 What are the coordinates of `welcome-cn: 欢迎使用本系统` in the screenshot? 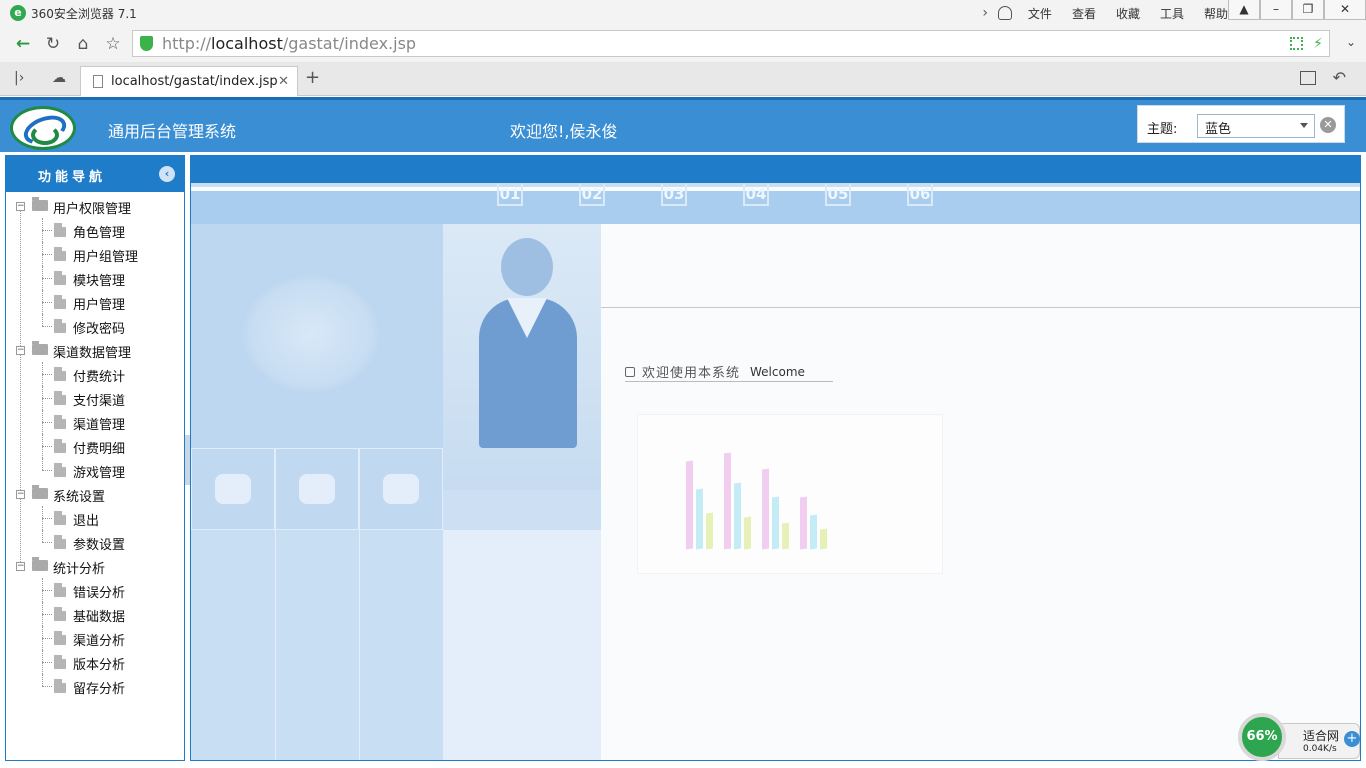 It's located at (691, 373).